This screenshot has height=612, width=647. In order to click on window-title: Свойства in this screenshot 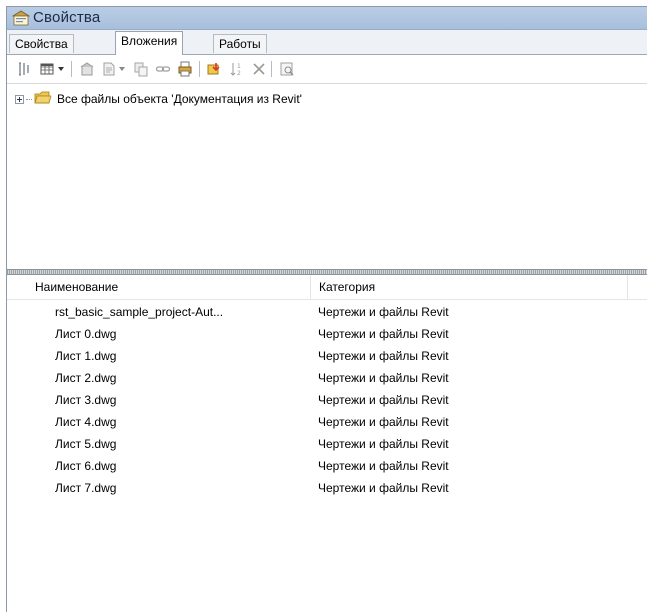, I will do `click(67, 17)`.